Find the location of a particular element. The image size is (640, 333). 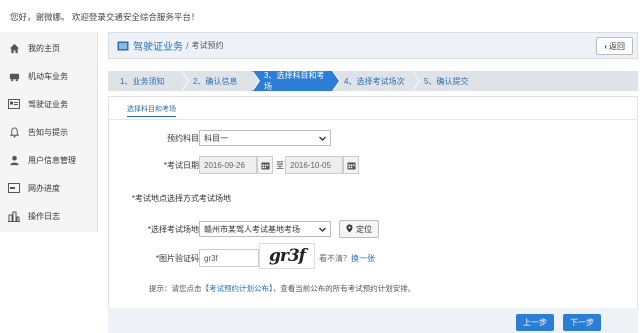

chevron-left-icon: ‹ is located at coordinates (605, 46).